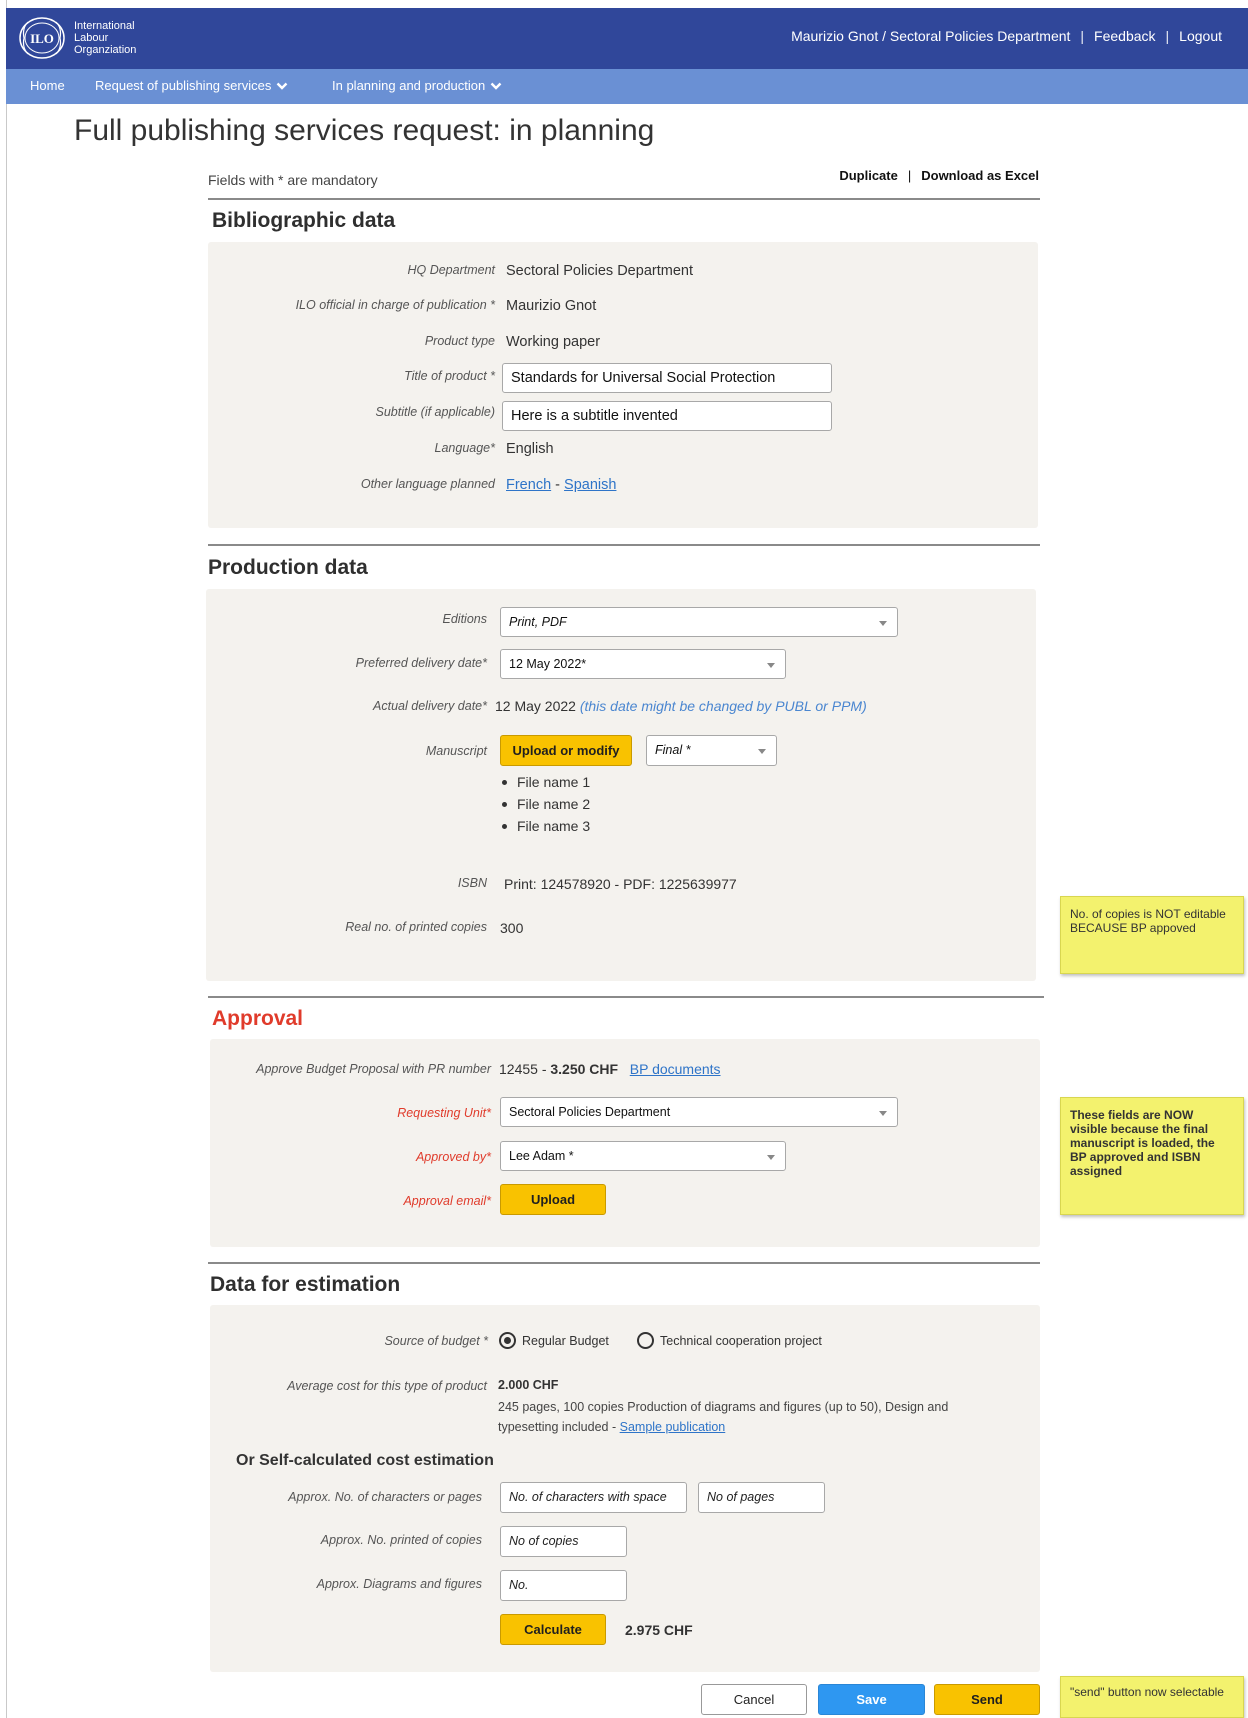  What do you see at coordinates (512, 928) in the screenshot?
I see `copies-value: 300` at bounding box center [512, 928].